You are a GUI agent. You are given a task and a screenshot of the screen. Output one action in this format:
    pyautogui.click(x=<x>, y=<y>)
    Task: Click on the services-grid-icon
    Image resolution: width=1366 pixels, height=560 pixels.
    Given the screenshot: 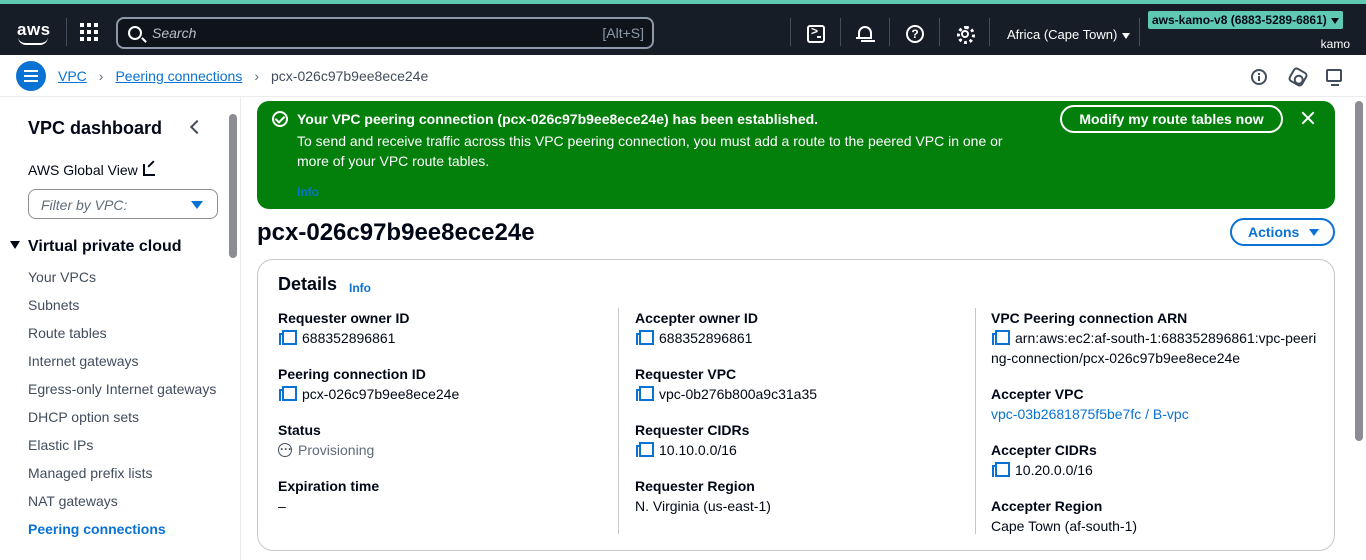 What is the action you would take?
    pyautogui.click(x=89, y=32)
    